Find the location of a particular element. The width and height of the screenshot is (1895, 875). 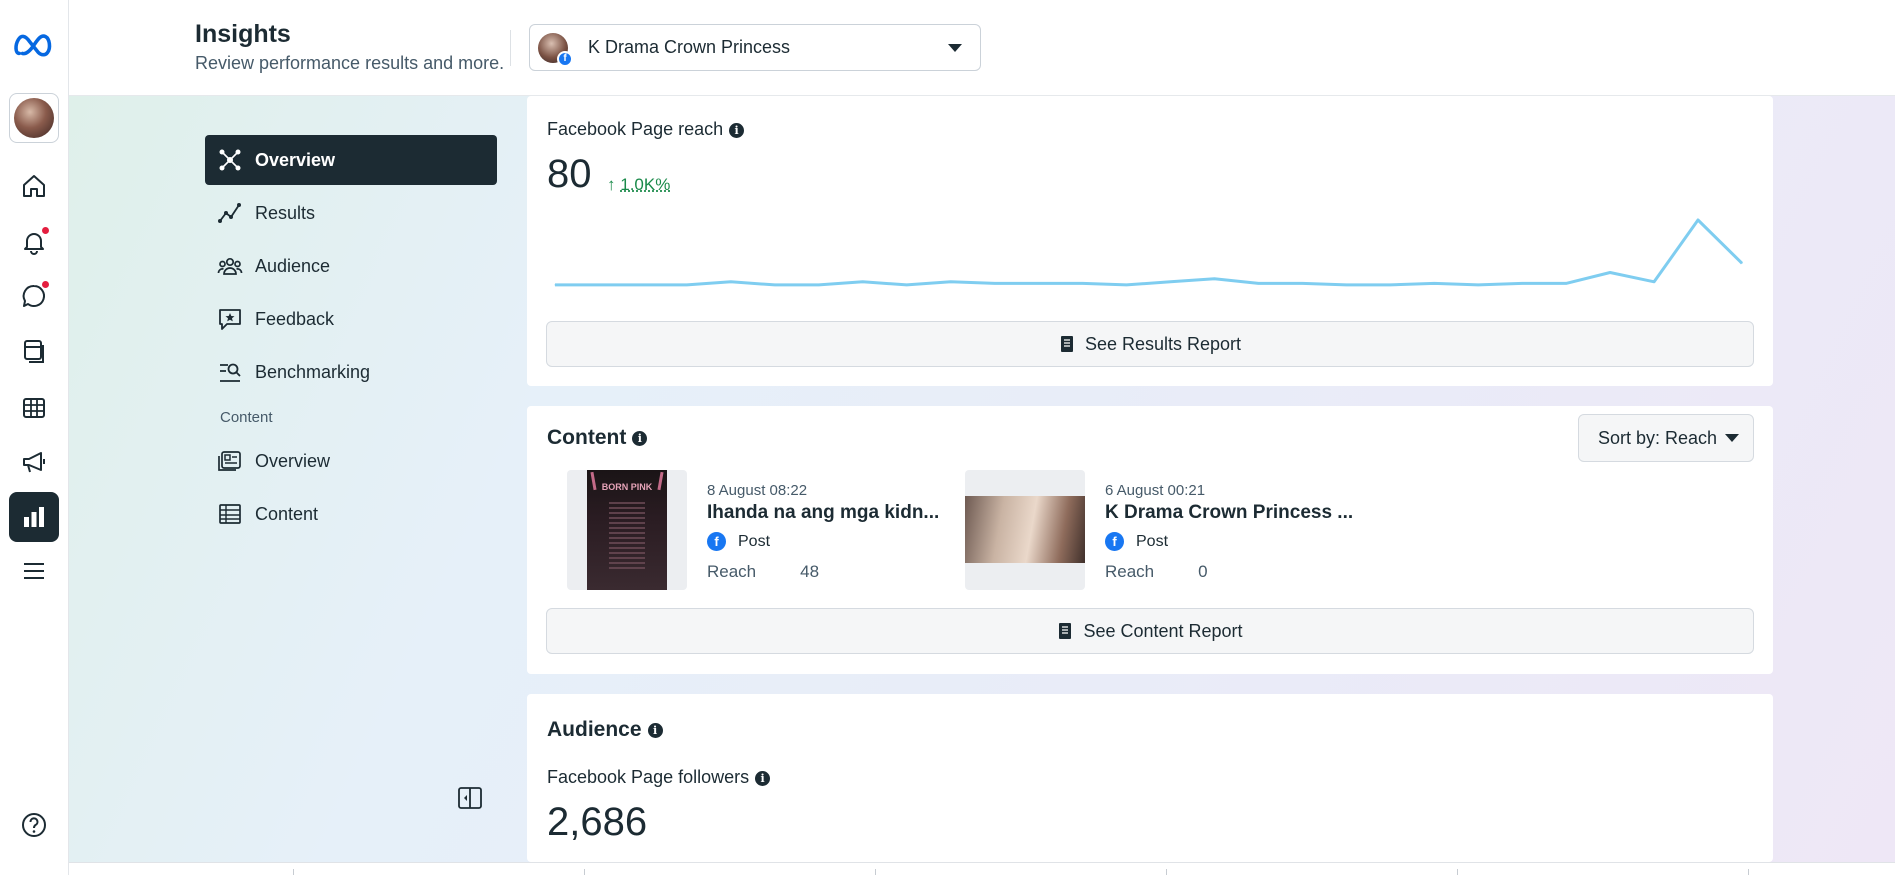

results-icon is located at coordinates (229, 213).